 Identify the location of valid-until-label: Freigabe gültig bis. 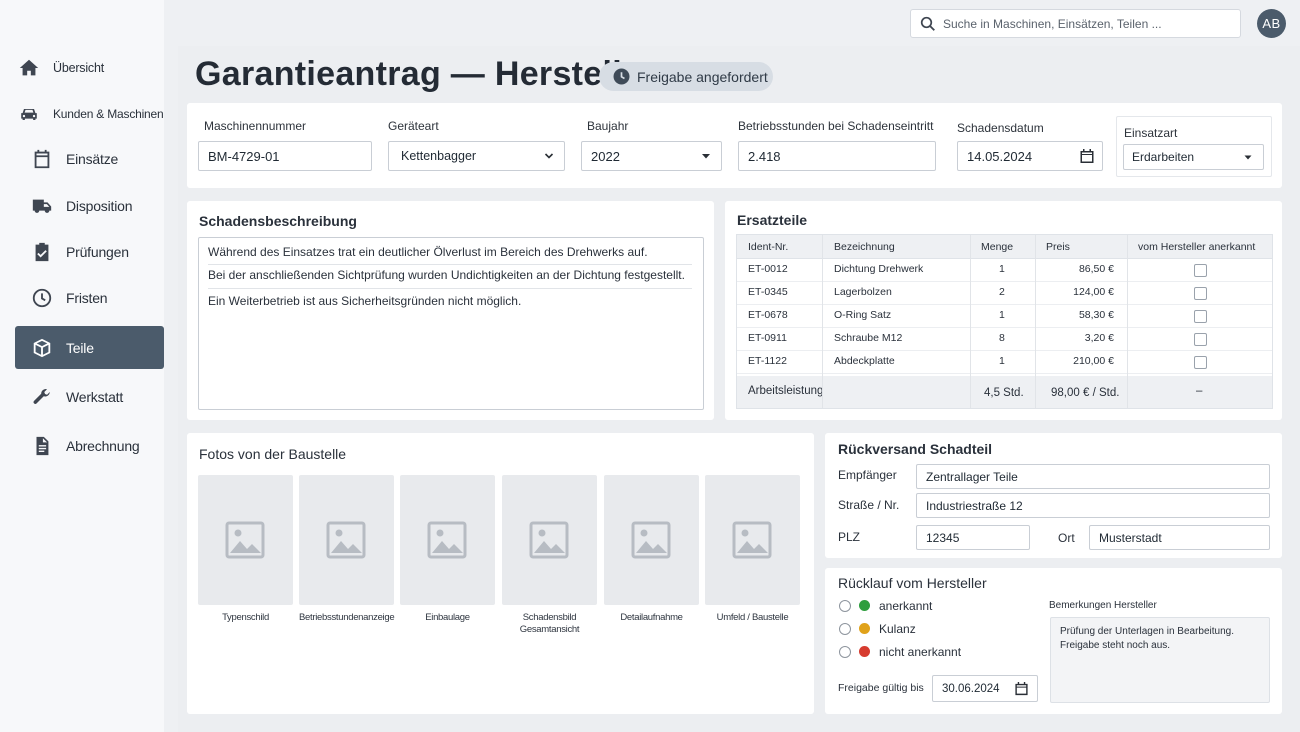
(881, 688).